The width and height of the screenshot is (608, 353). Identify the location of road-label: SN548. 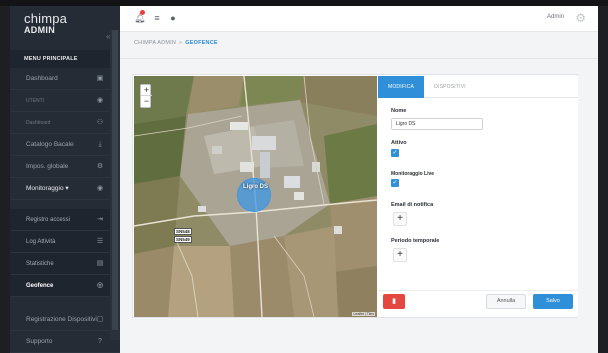
(183, 231).